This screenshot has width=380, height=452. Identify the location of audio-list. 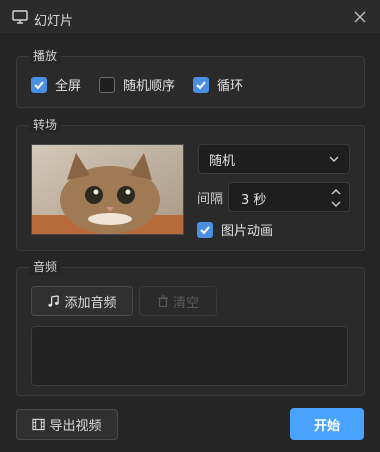
(189, 356).